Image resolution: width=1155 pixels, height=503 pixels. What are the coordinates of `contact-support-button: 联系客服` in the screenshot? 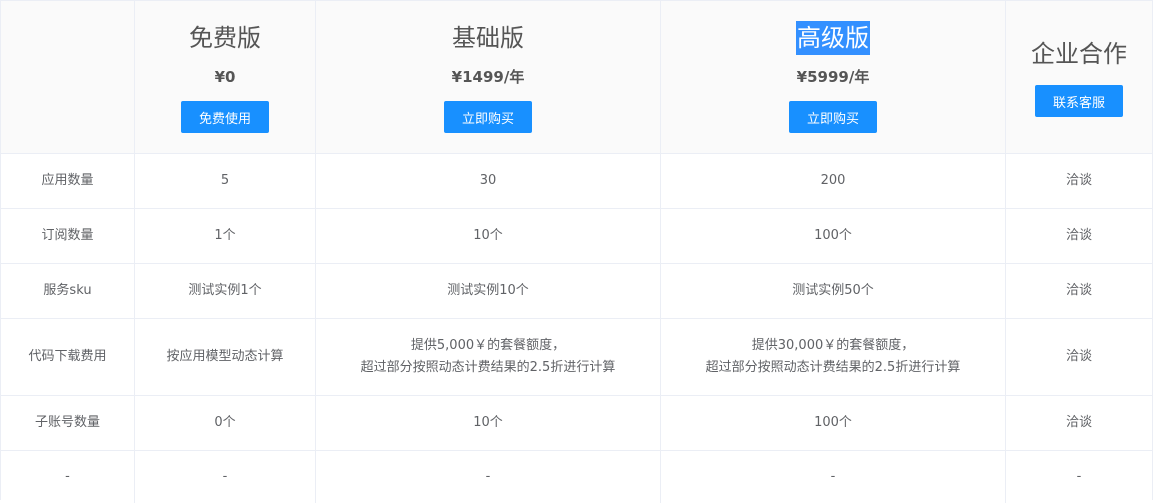 It's located at (1079, 101).